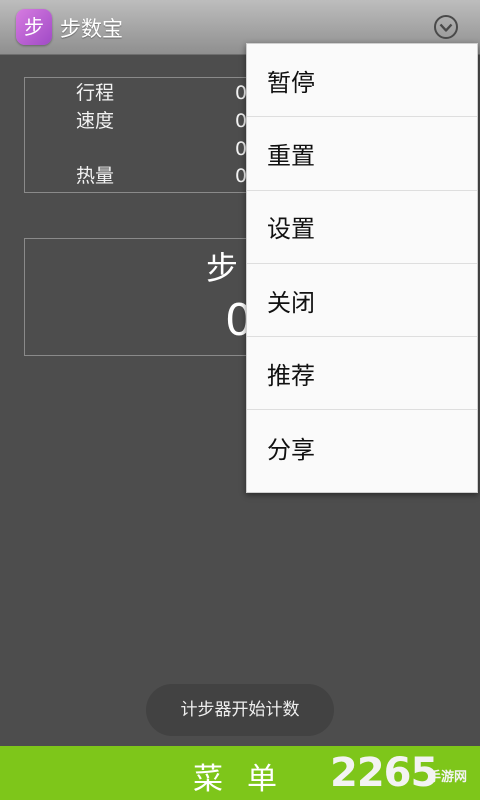  I want to click on app-icon: 步, so click(34, 27).